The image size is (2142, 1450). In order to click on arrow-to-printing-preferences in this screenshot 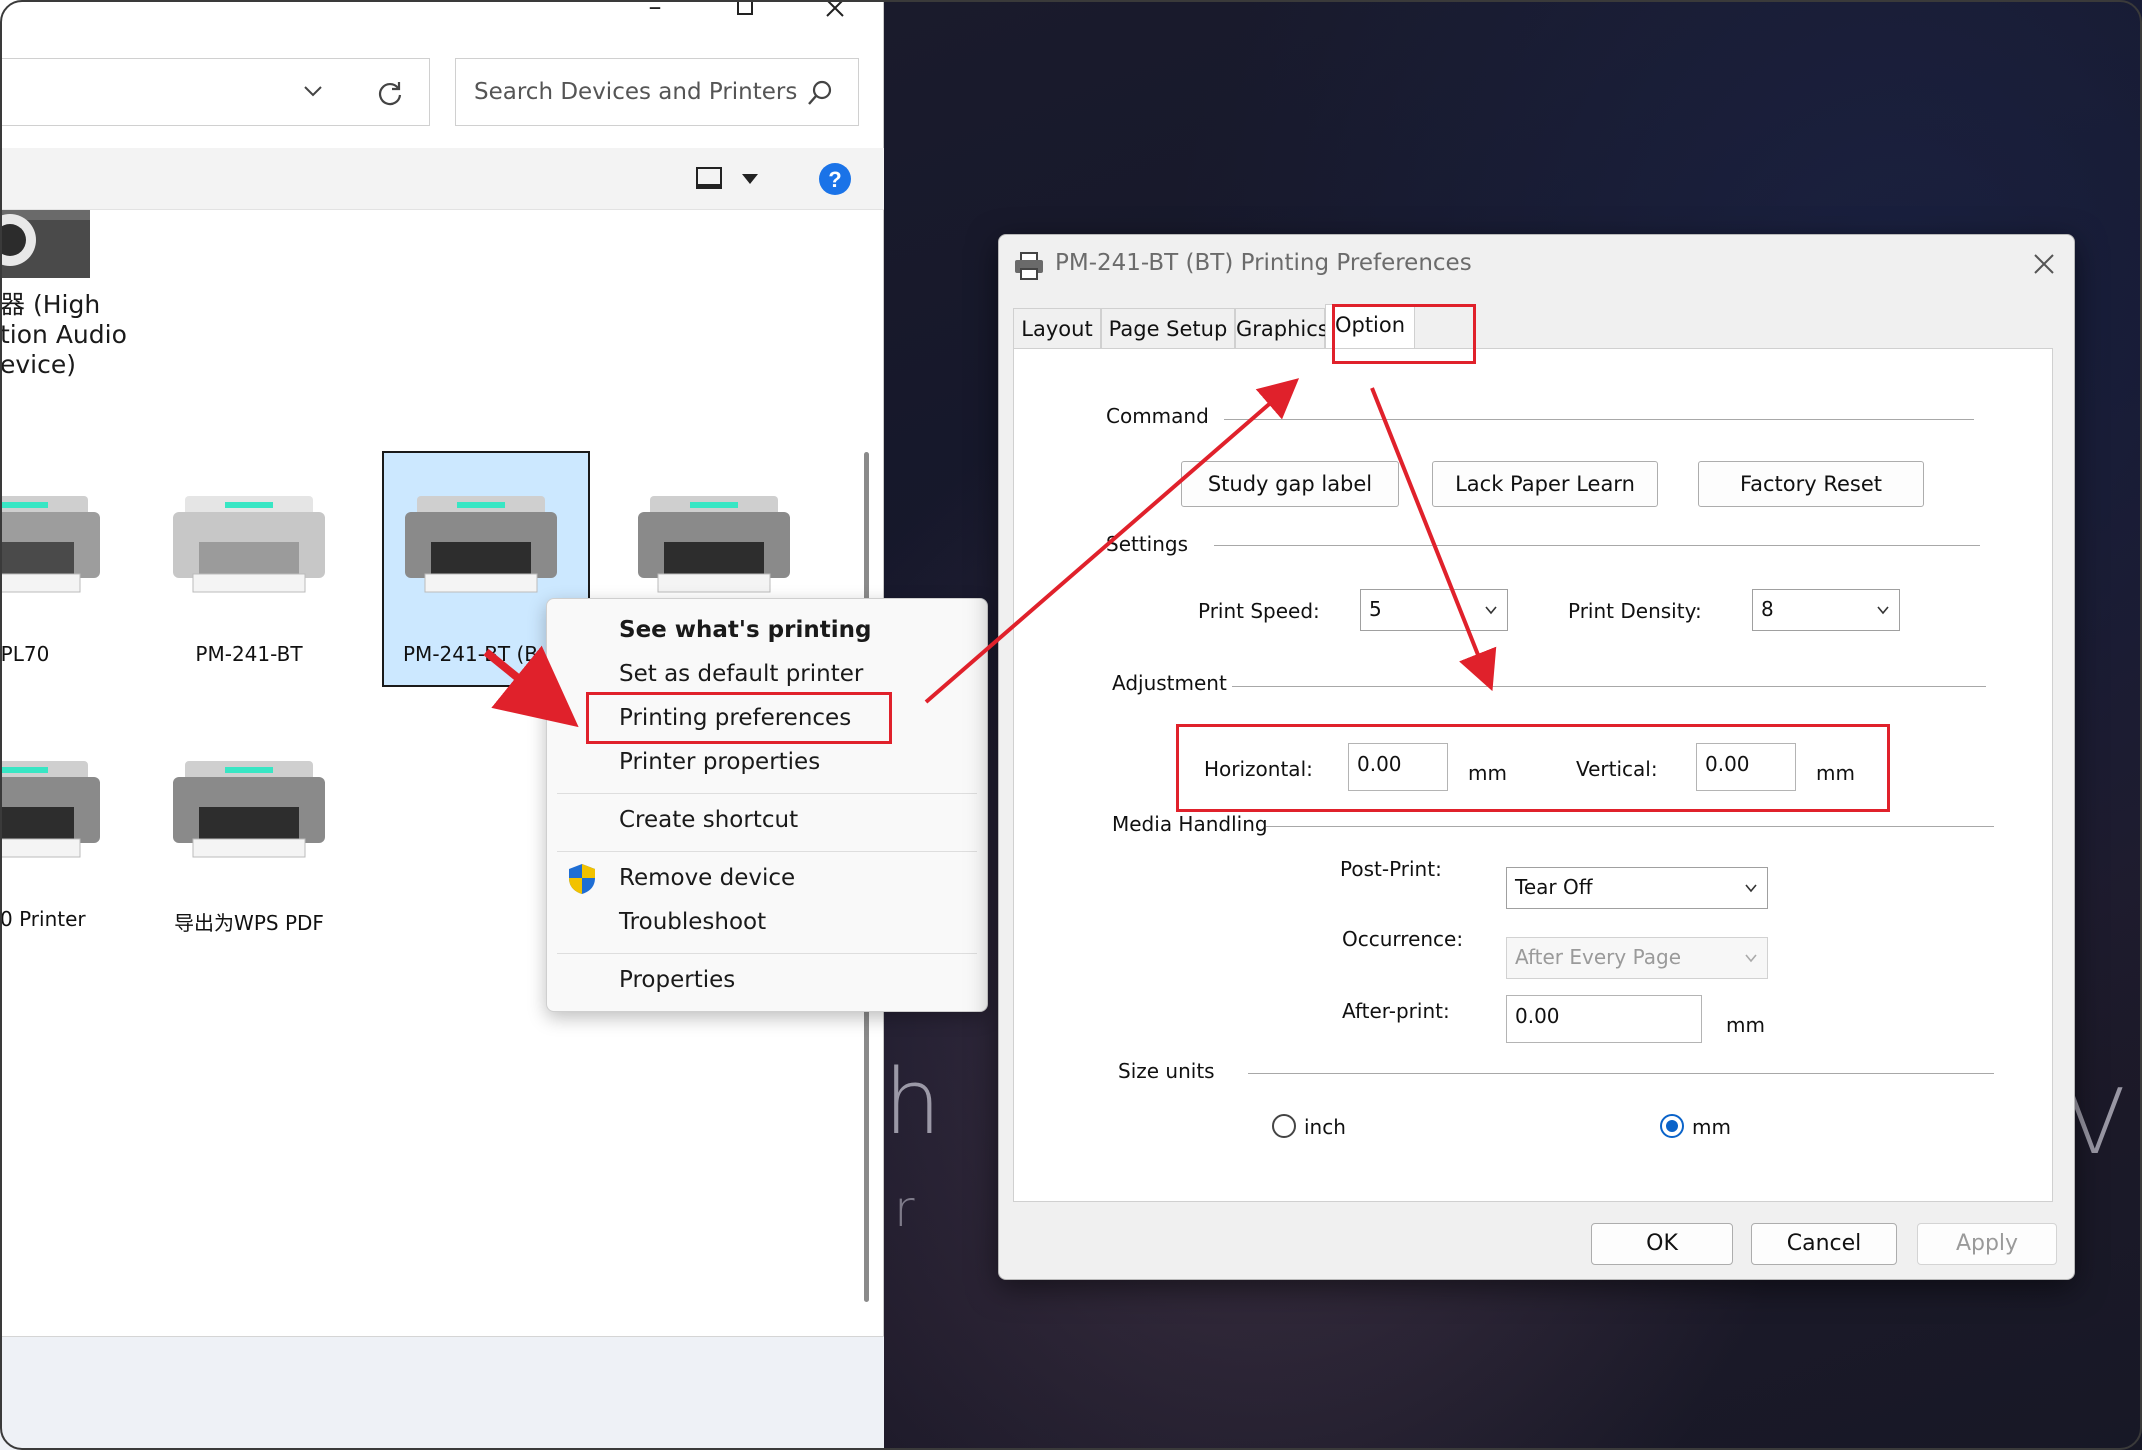, I will do `click(531, 686)`.